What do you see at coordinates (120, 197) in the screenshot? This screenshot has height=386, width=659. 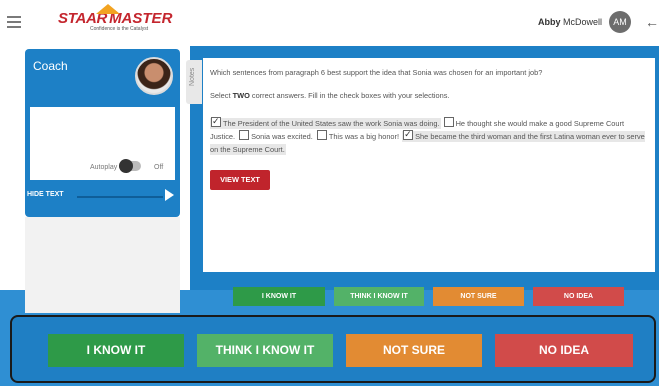 I see `audio-progress-bar` at bounding box center [120, 197].